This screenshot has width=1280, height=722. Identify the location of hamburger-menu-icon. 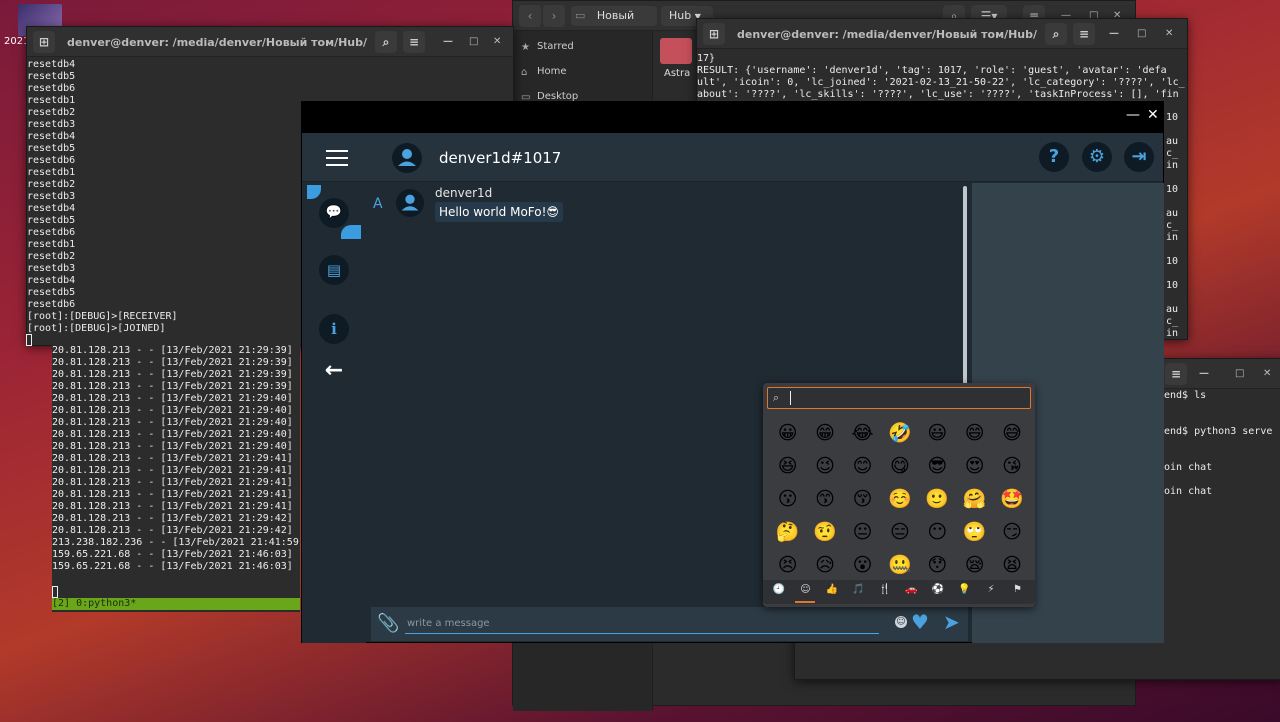
(337, 158).